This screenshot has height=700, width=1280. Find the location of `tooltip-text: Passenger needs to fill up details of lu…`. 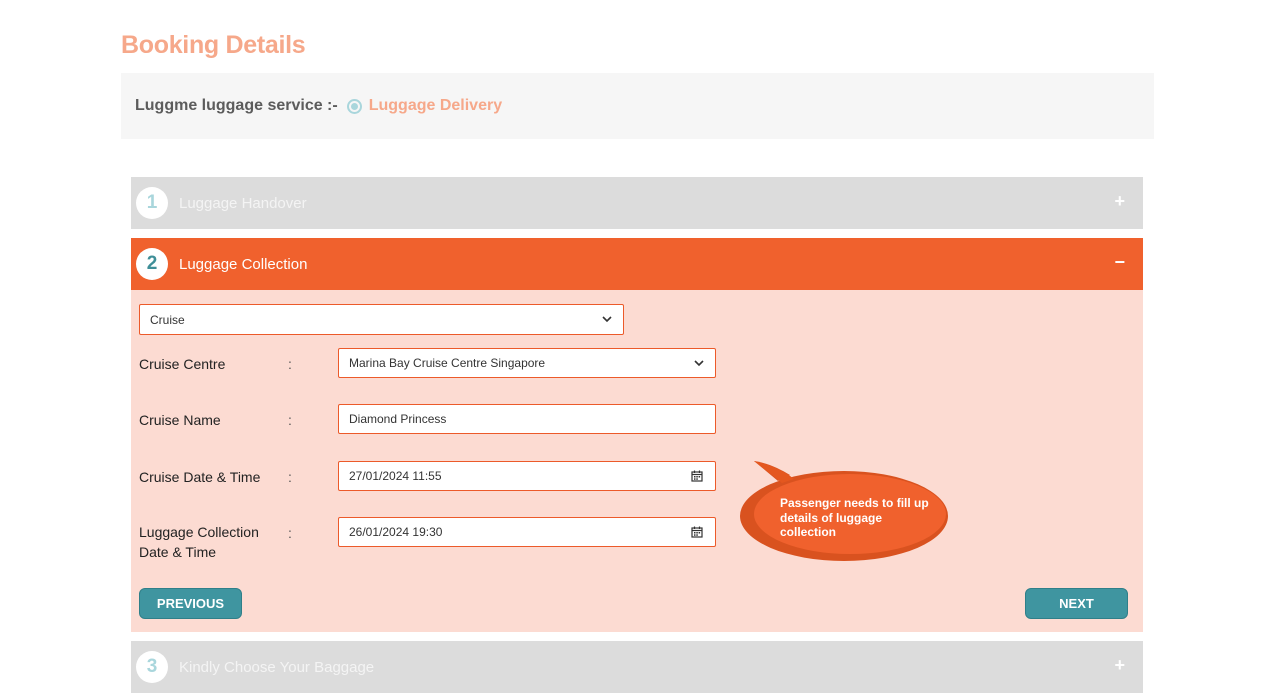

tooltip-text: Passenger needs to fill up details of lu… is located at coordinates (854, 517).